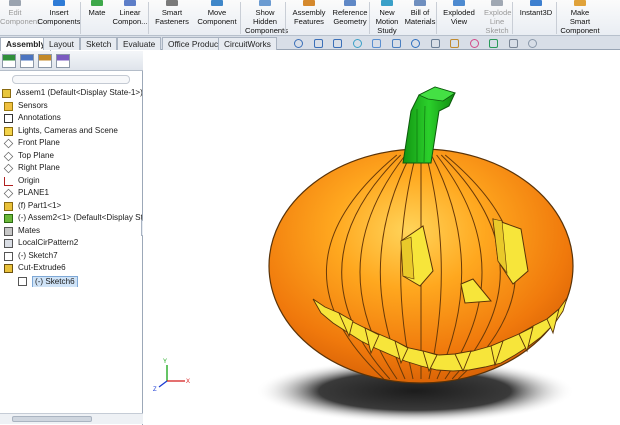  I want to click on ribbon-button-label: Bill of Materials, so click(420, 17).